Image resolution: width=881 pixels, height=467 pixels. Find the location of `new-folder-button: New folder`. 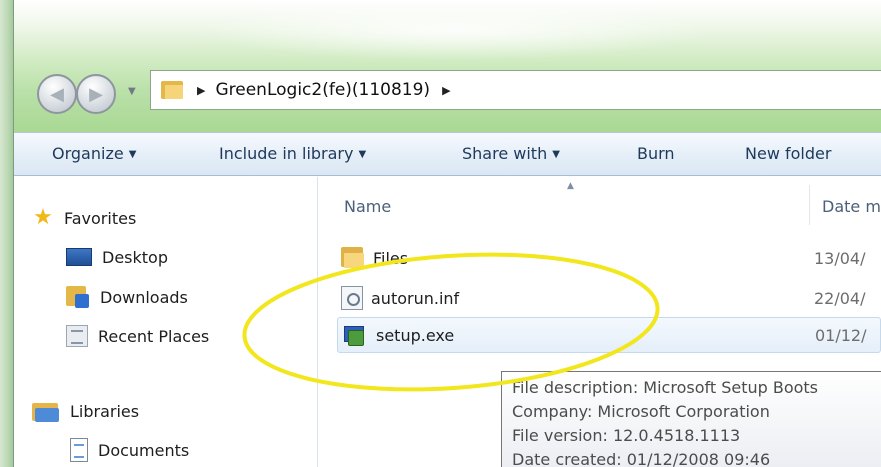

new-folder-button: New folder is located at coordinates (788, 153).